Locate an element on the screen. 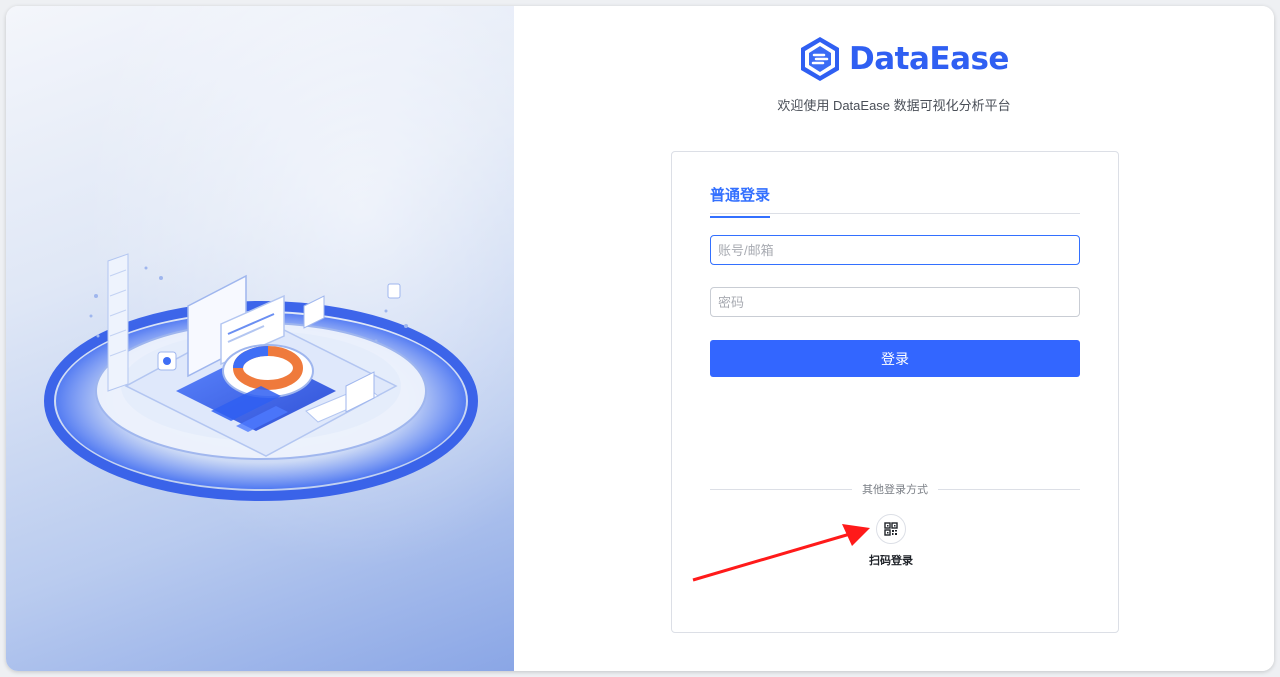 Image resolution: width=1280 pixels, height=677 pixels. password-field is located at coordinates (895, 302).